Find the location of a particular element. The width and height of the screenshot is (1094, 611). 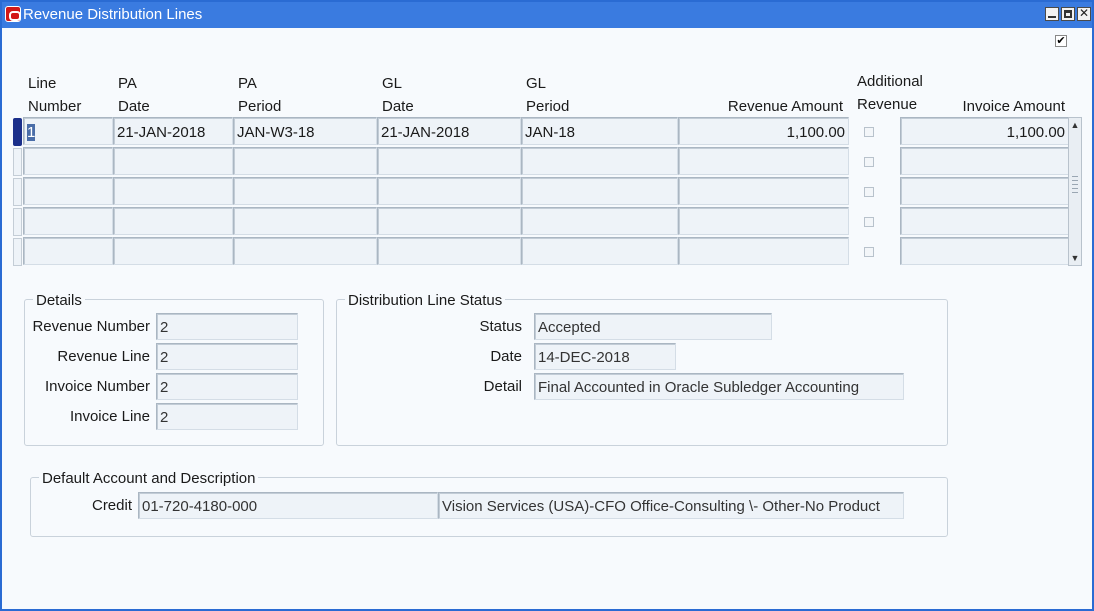

maximize-icon is located at coordinates (1068, 14).